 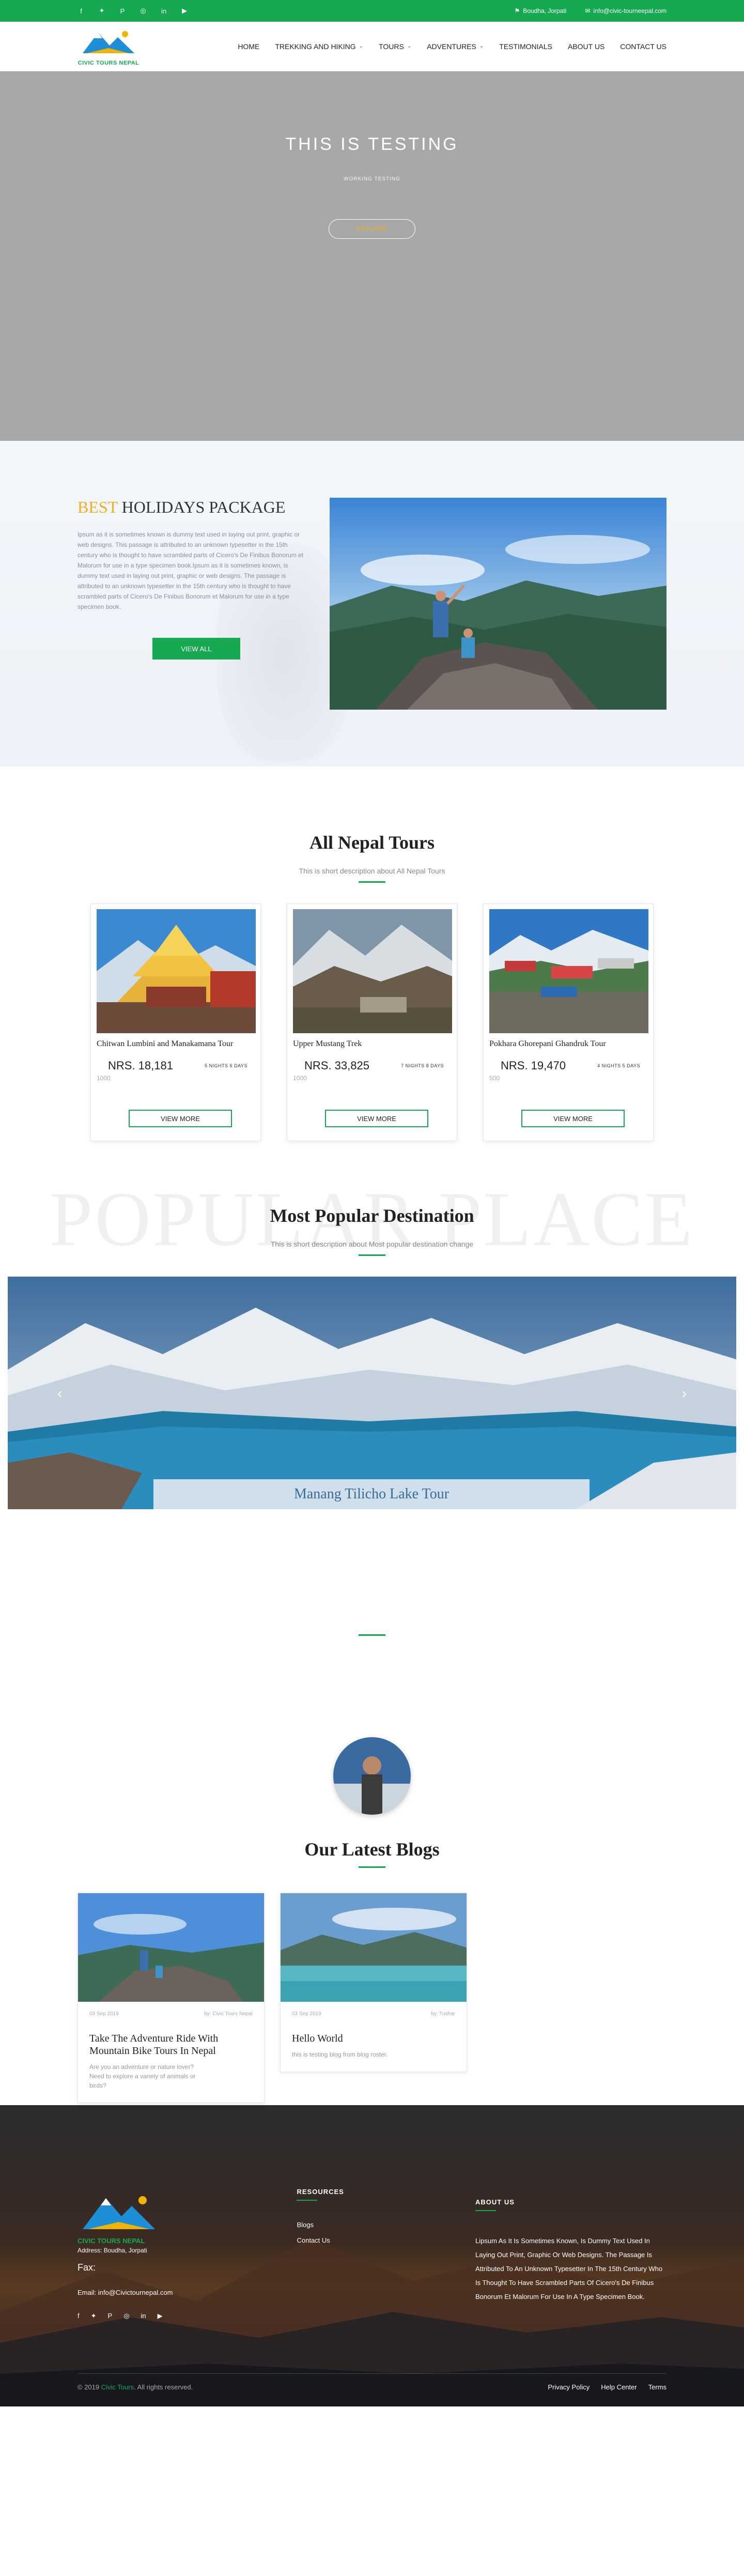 What do you see at coordinates (98, 507) in the screenshot?
I see `holiday-title-accent: BEST` at bounding box center [98, 507].